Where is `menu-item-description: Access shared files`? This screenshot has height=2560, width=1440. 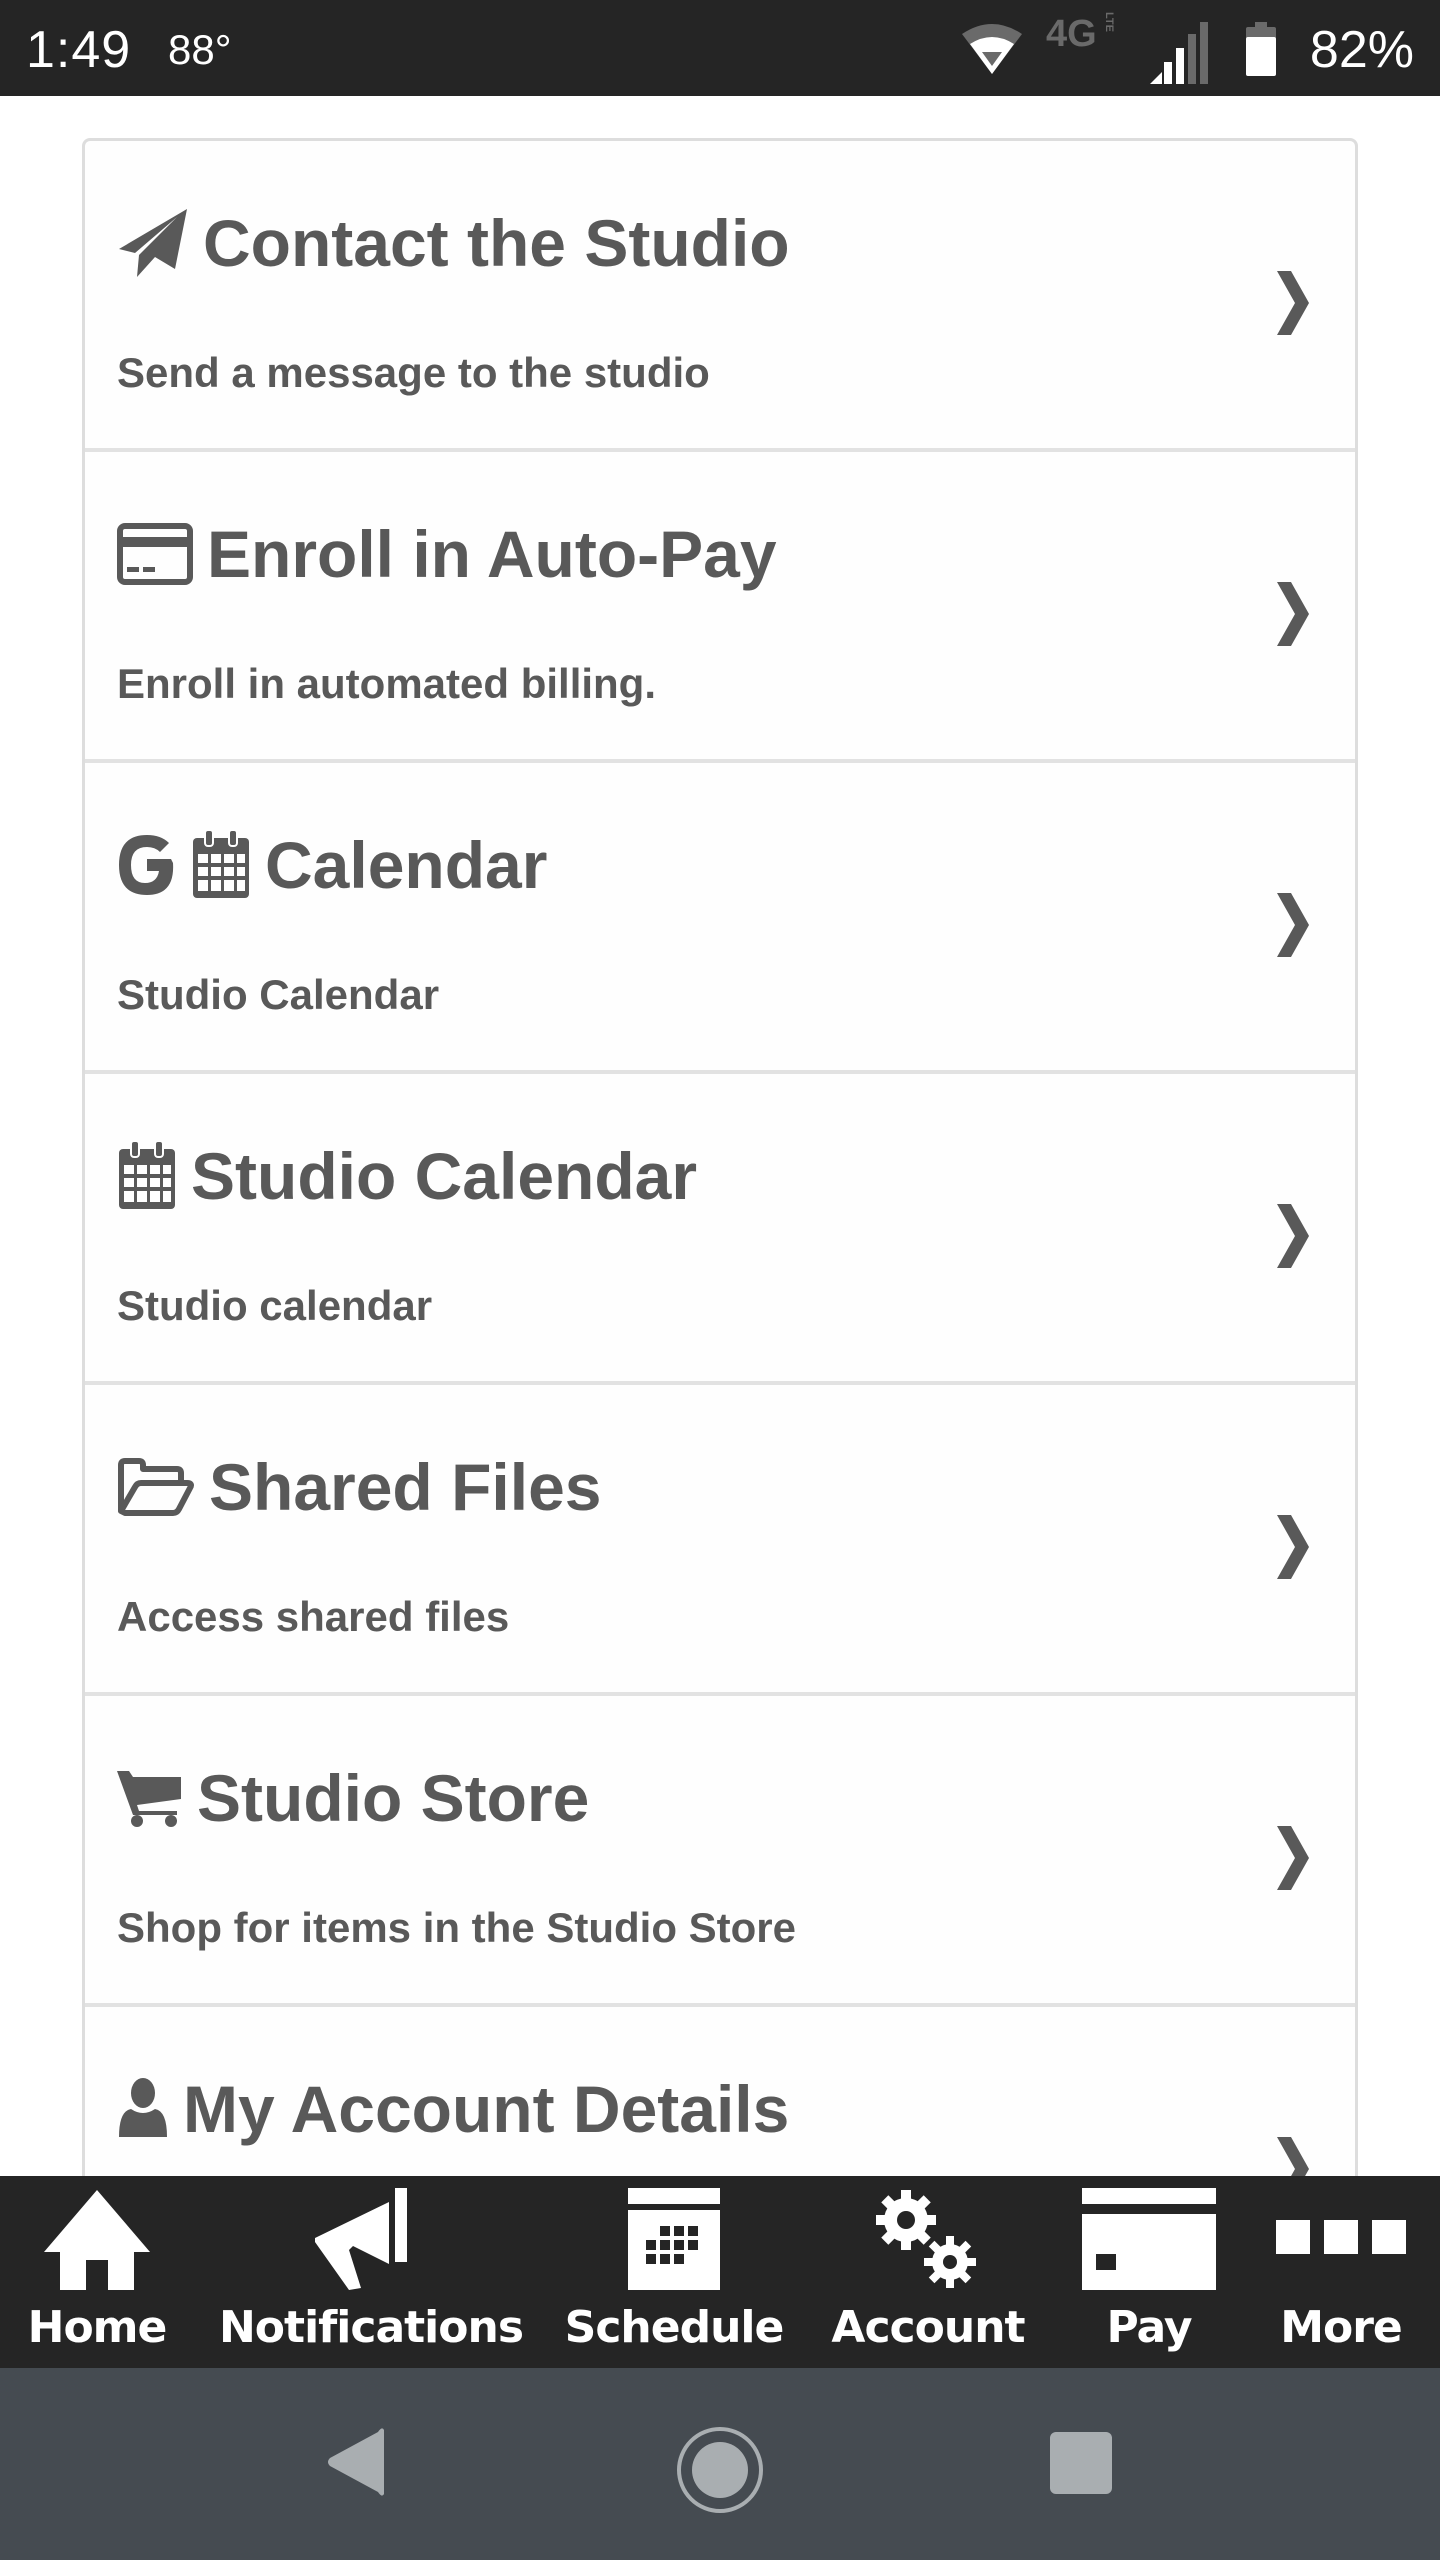
menu-item-description: Access shared files is located at coordinates (313, 1616).